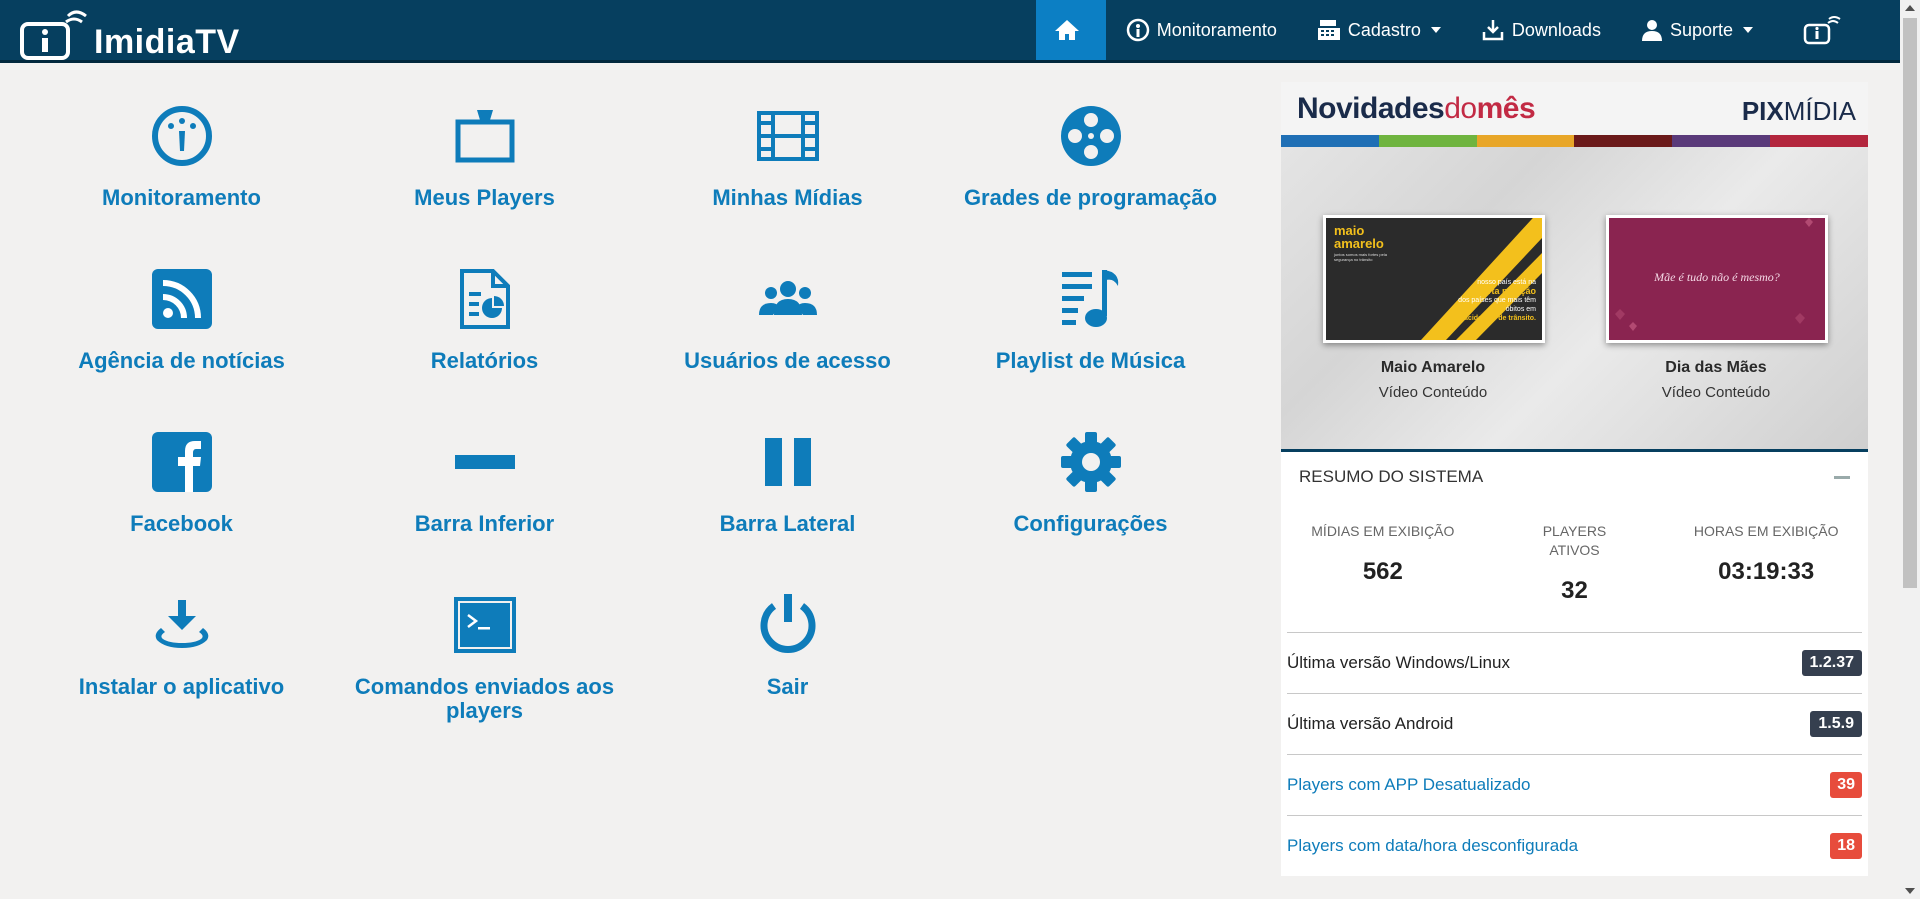 Image resolution: width=1920 pixels, height=899 pixels. I want to click on nav-tv-logo, so click(1836, 30).